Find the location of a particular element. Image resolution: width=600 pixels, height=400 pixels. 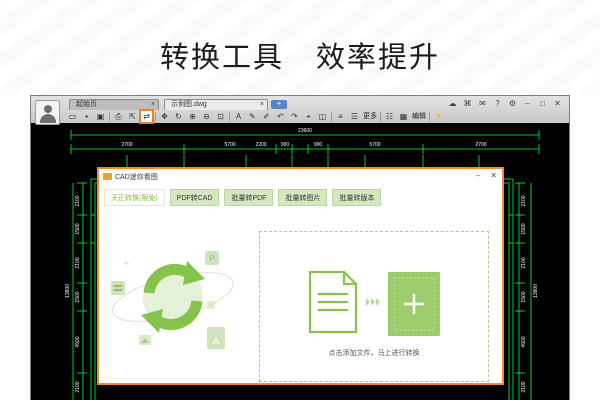

tab-start-page: 起始页 × is located at coordinates (114, 104).